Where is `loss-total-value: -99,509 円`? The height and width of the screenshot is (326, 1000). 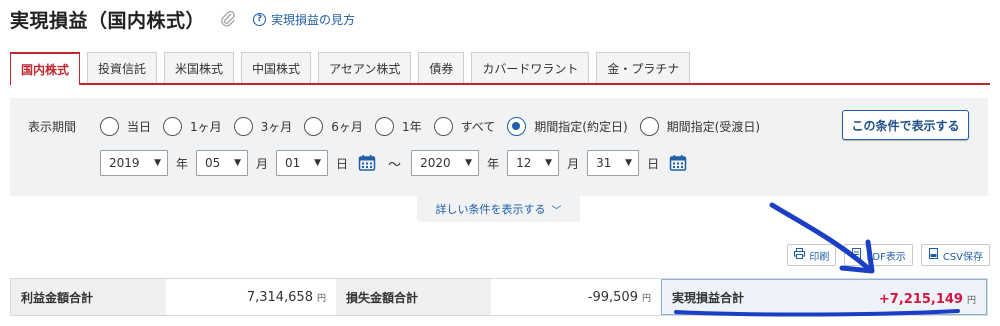 loss-total-value: -99,509 円 is located at coordinates (576, 297).